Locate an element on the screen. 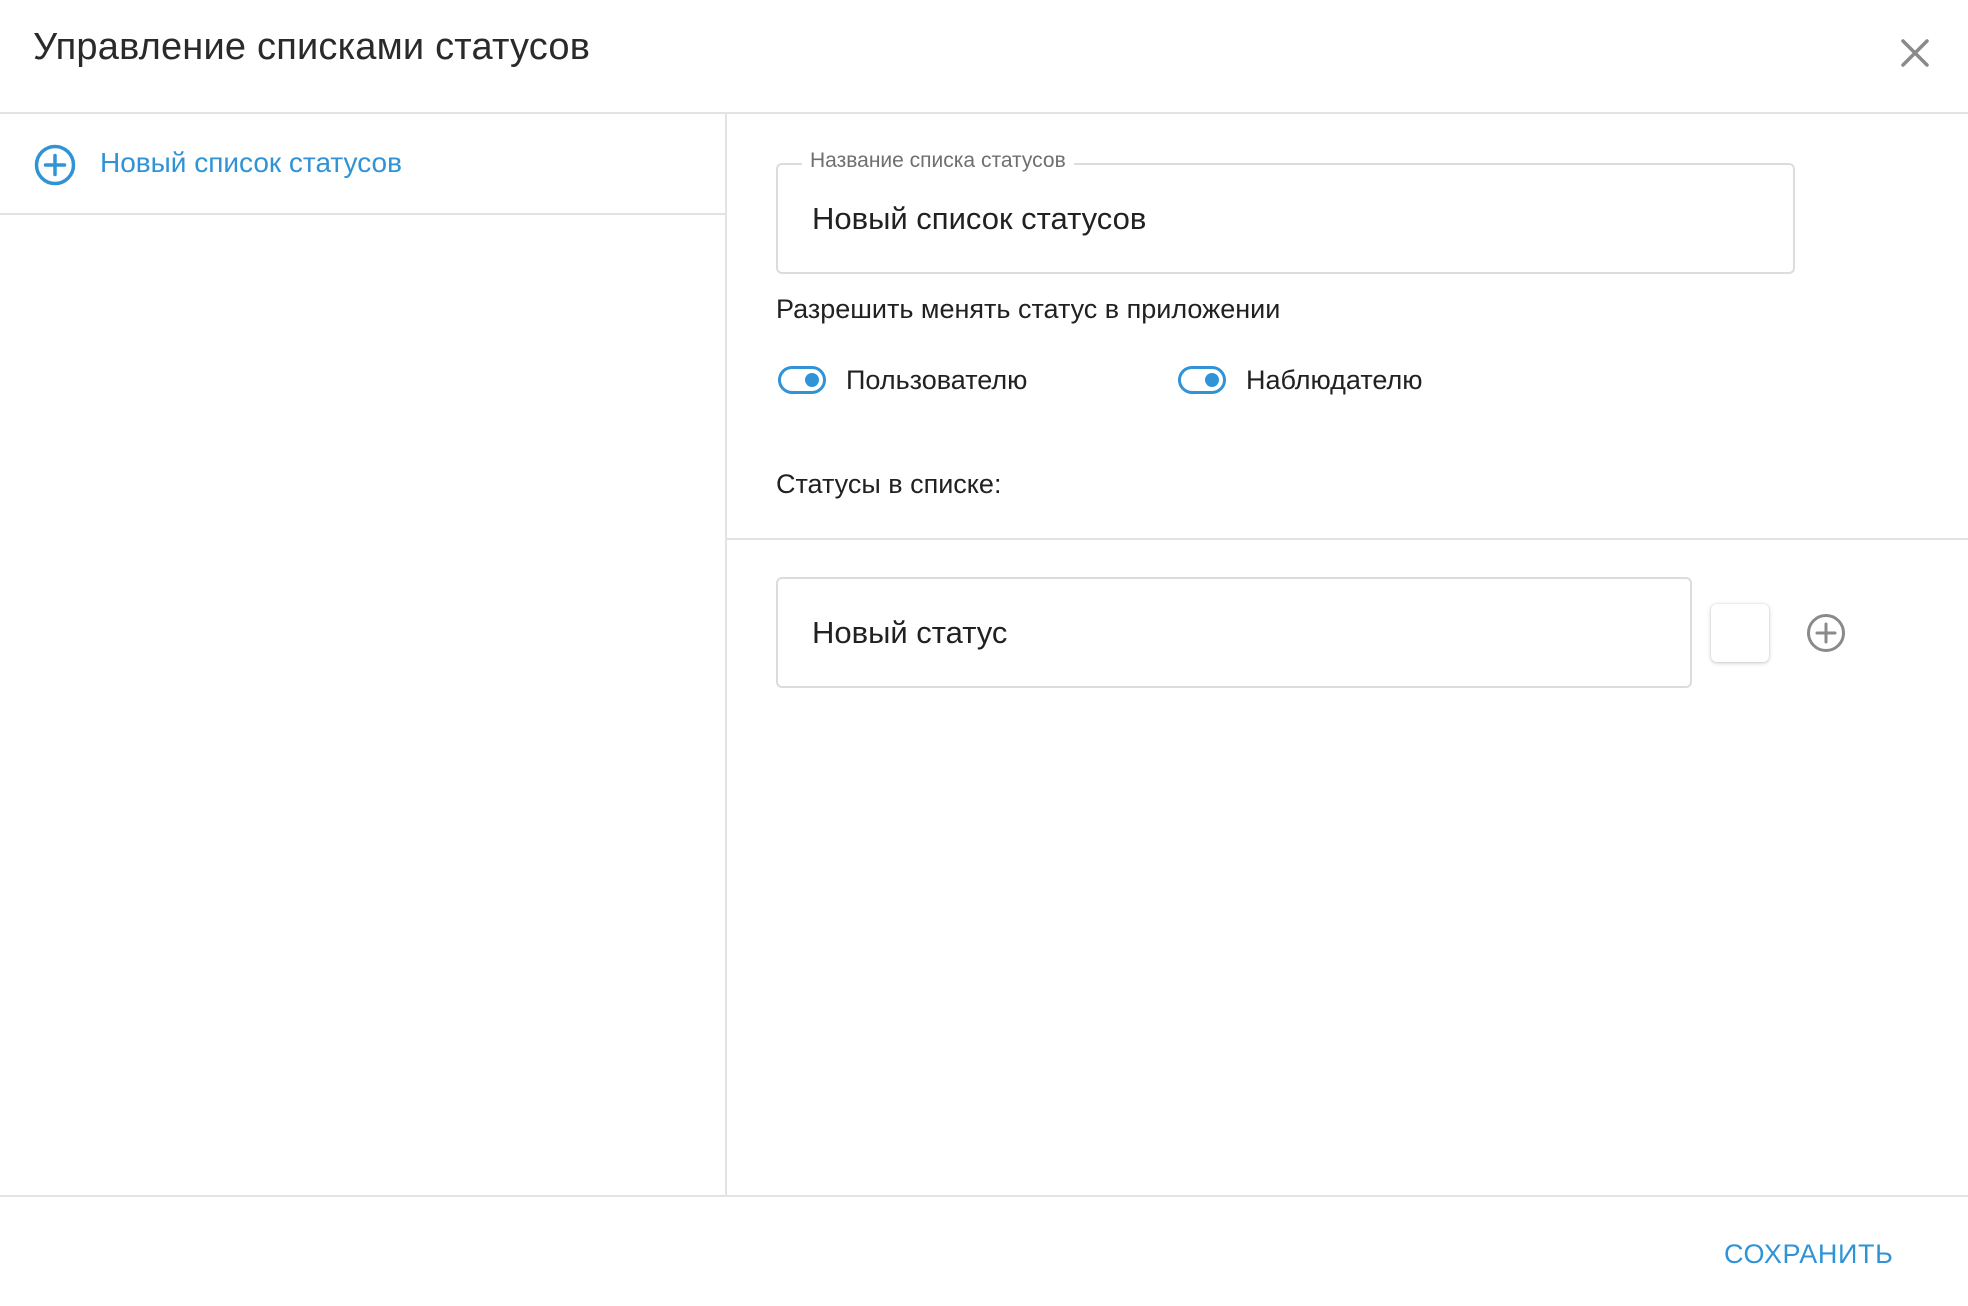 The width and height of the screenshot is (1968, 1306). permissions-title: Разрешить менять статус в приложении is located at coordinates (1028, 309).